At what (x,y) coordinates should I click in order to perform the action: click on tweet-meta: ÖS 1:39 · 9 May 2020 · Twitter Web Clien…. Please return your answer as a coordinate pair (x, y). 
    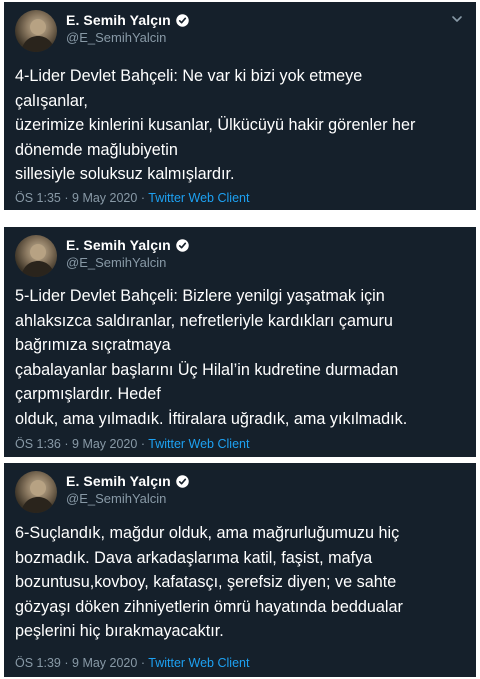
    Looking at the image, I should click on (132, 663).